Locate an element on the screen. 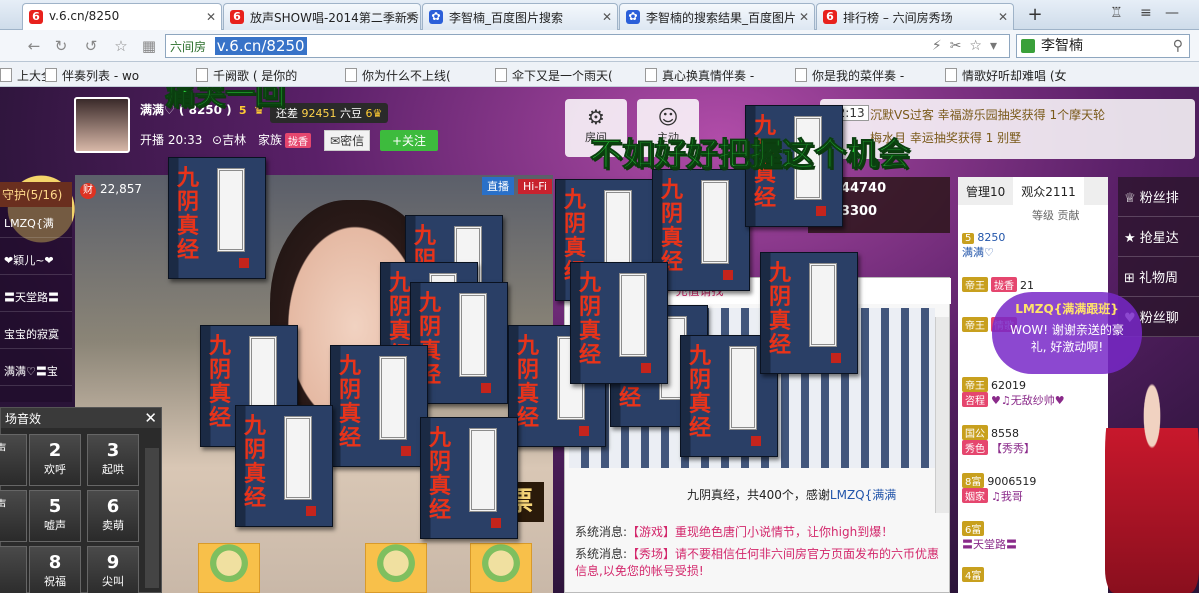 The image size is (1199, 593). tab-audience: 观众2111 is located at coordinates (1048, 191).